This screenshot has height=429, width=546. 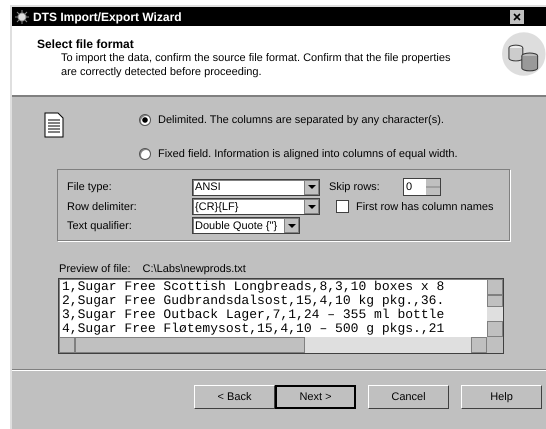 What do you see at coordinates (86, 44) in the screenshot?
I see `page-heading: Select file format` at bounding box center [86, 44].